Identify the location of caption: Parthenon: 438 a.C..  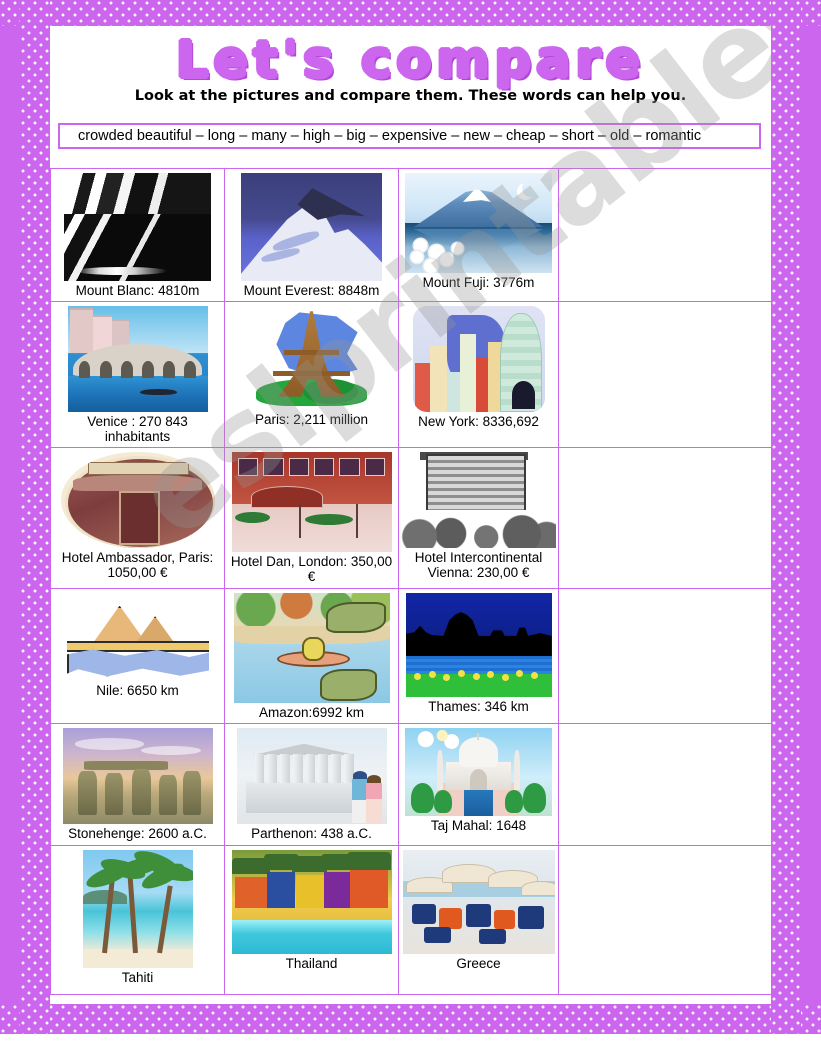
(311, 834).